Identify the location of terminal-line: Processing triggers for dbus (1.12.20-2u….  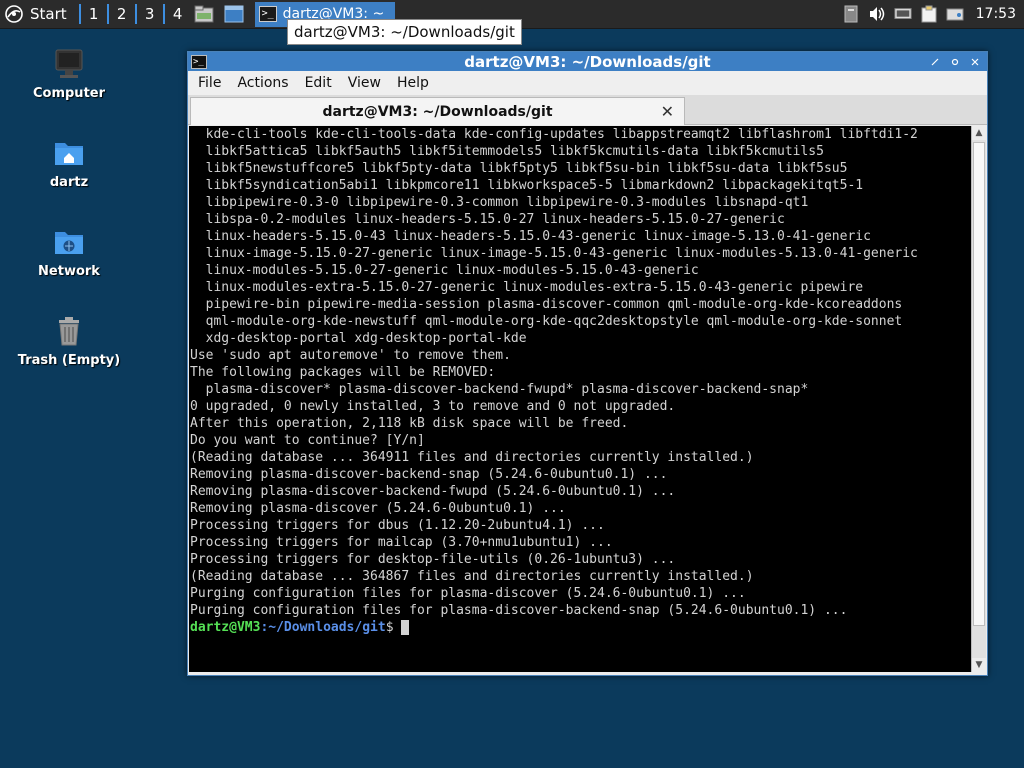
(397, 525).